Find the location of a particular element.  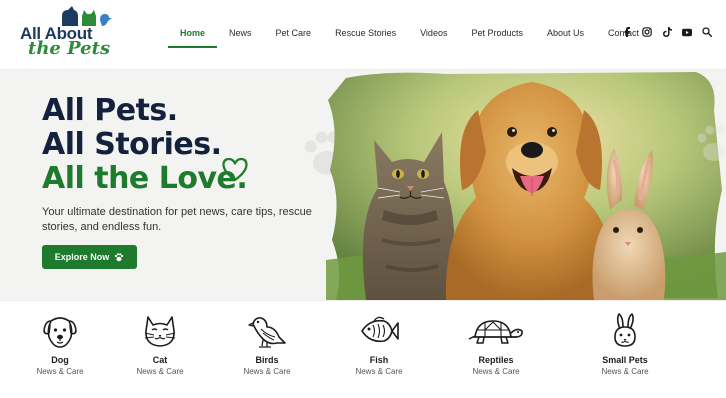

category-dog: Dog News & Care is located at coordinates (60, 353).